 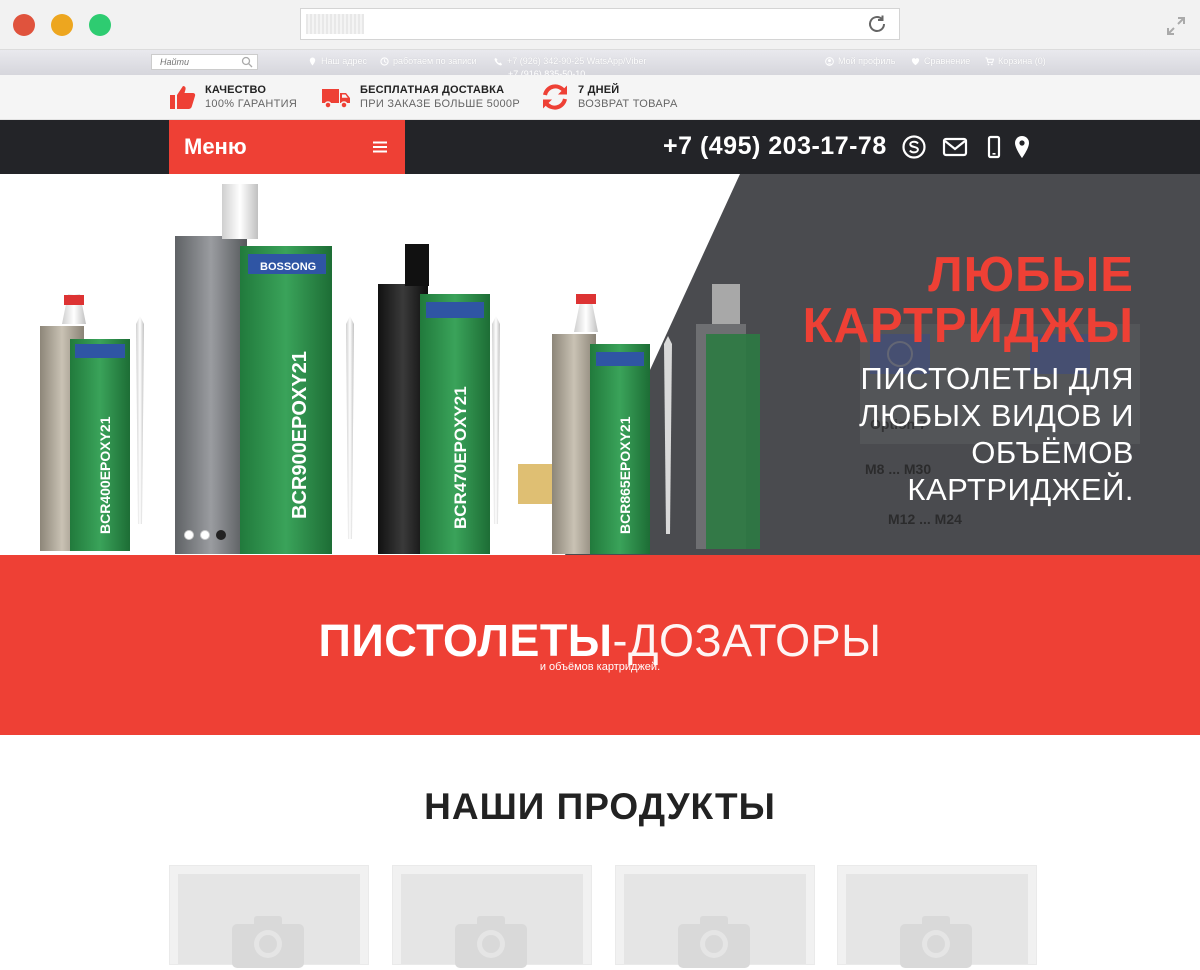 I want to click on hero-subtitle-line: ПИСТОЛЕТЫ ДЛЯ, so click(x=997, y=378).